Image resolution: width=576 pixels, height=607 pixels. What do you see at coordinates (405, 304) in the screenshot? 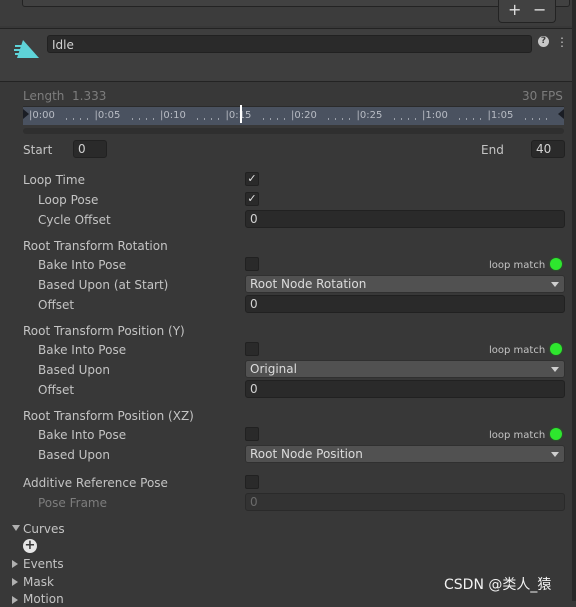
I see `rotation-offset-field: 0` at bounding box center [405, 304].